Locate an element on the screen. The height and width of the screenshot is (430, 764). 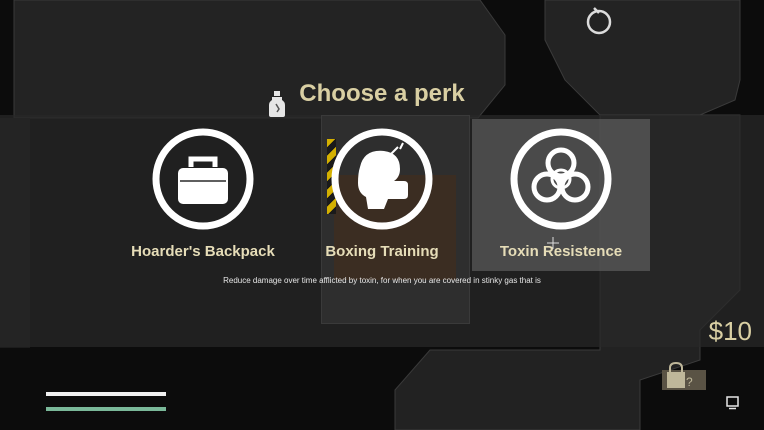
perk-hoarders-backpack: Hoarder's Backpack is located at coordinates (203, 195).